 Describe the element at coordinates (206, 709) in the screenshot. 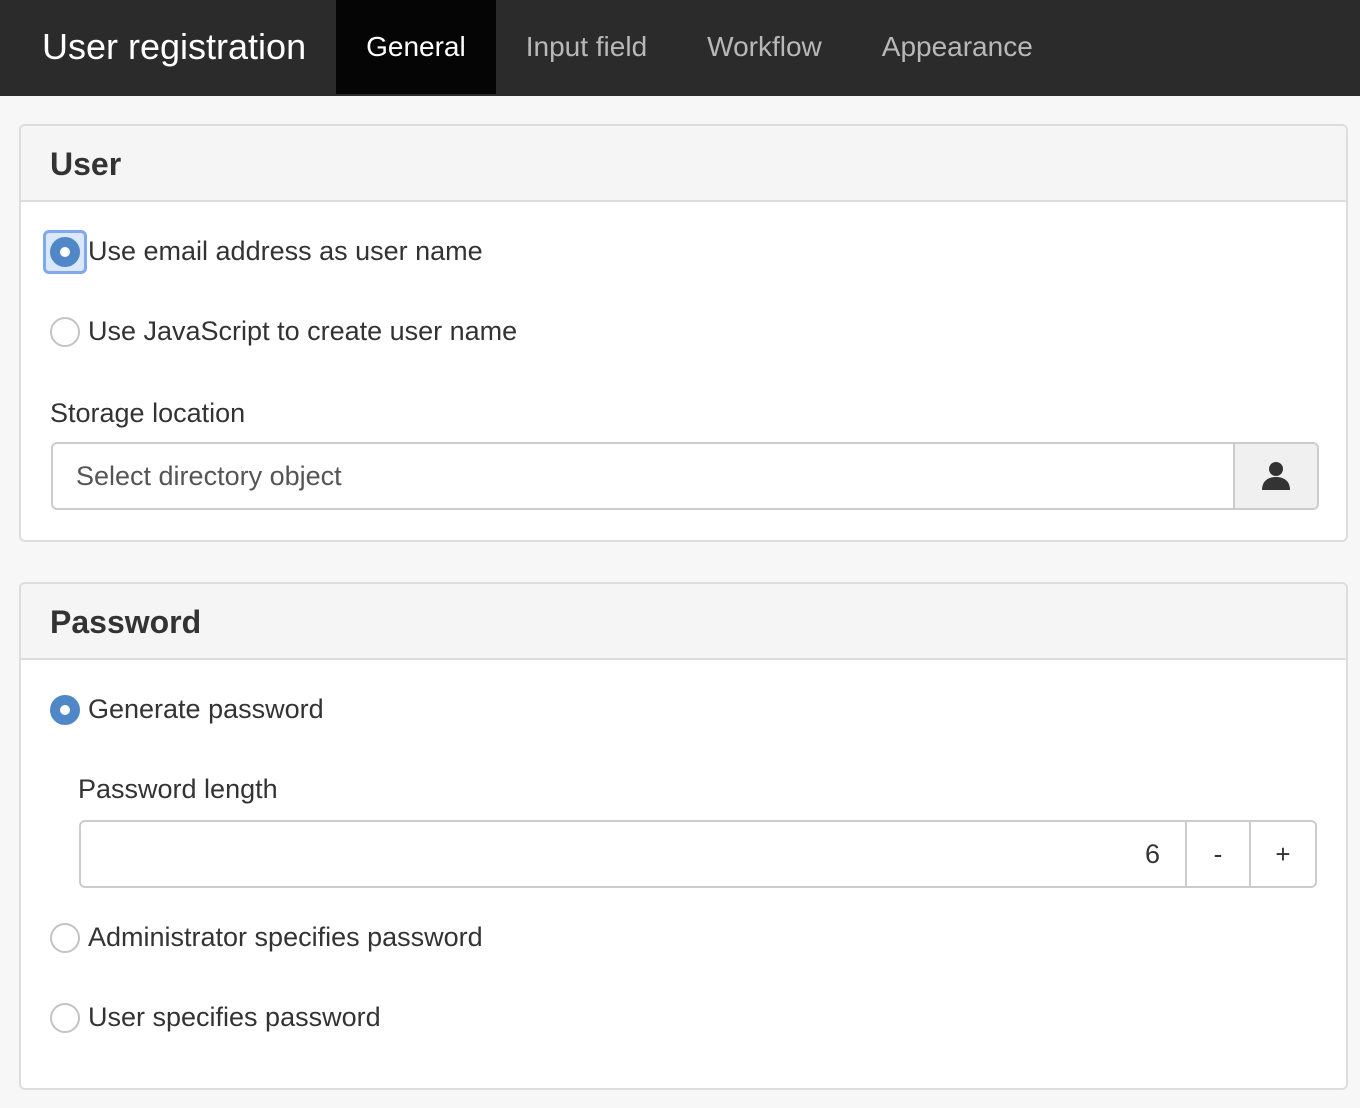

I see `radio-label: Generate password` at that location.